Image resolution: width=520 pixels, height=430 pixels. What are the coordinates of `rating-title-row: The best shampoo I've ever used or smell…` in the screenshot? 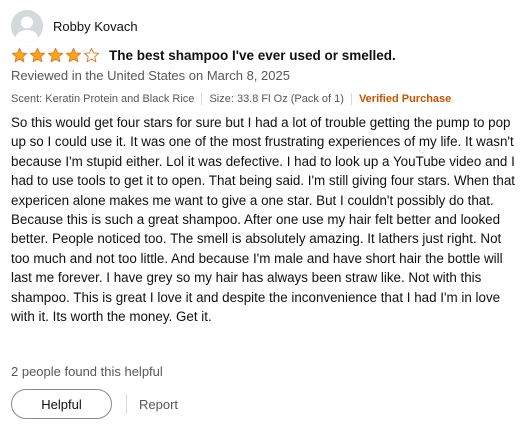 It's located at (203, 55).